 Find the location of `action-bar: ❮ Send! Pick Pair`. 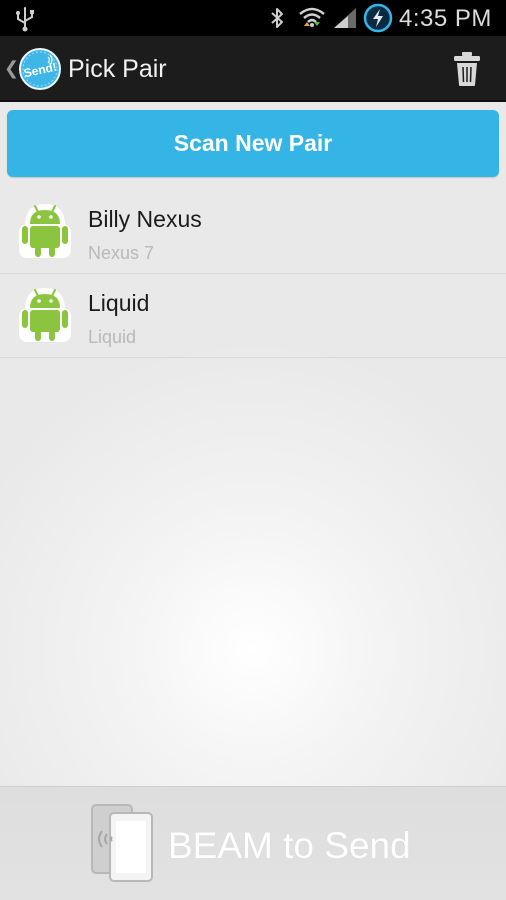

action-bar: ❮ Send! Pick Pair is located at coordinates (253, 69).